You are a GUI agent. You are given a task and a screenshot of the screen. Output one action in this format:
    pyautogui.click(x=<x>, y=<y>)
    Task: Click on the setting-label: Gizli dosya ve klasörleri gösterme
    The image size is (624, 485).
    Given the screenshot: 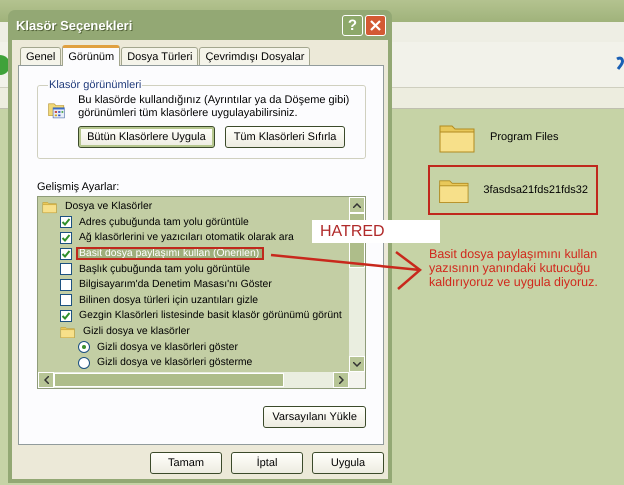 What is the action you would take?
    pyautogui.click(x=174, y=362)
    